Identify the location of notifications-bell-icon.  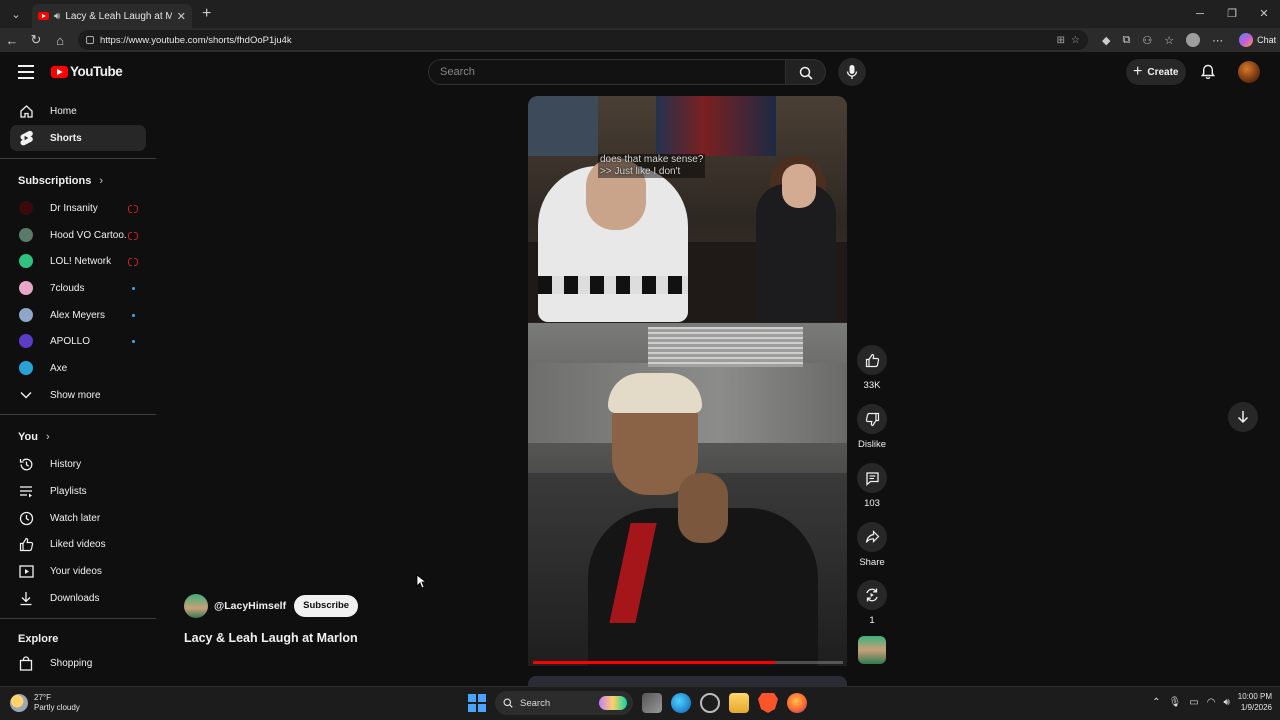
(1208, 72).